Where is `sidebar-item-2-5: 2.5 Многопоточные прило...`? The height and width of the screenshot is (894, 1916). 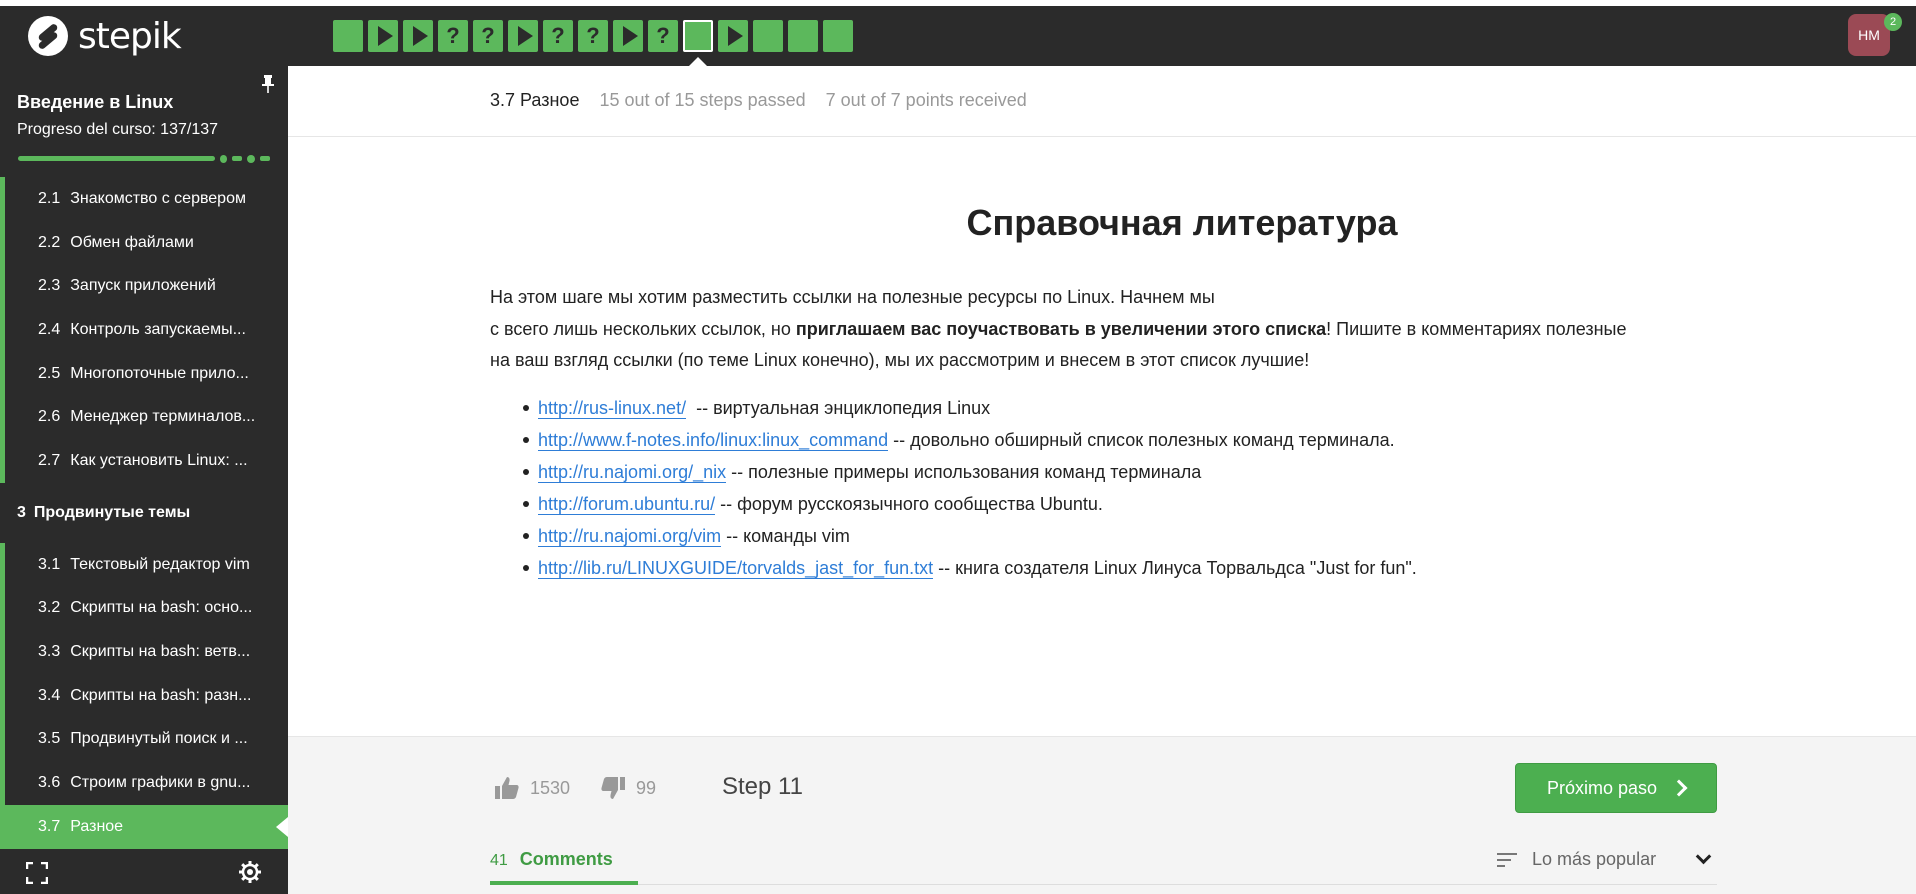
sidebar-item-2-5: 2.5 Многопоточные прило... is located at coordinates (144, 373).